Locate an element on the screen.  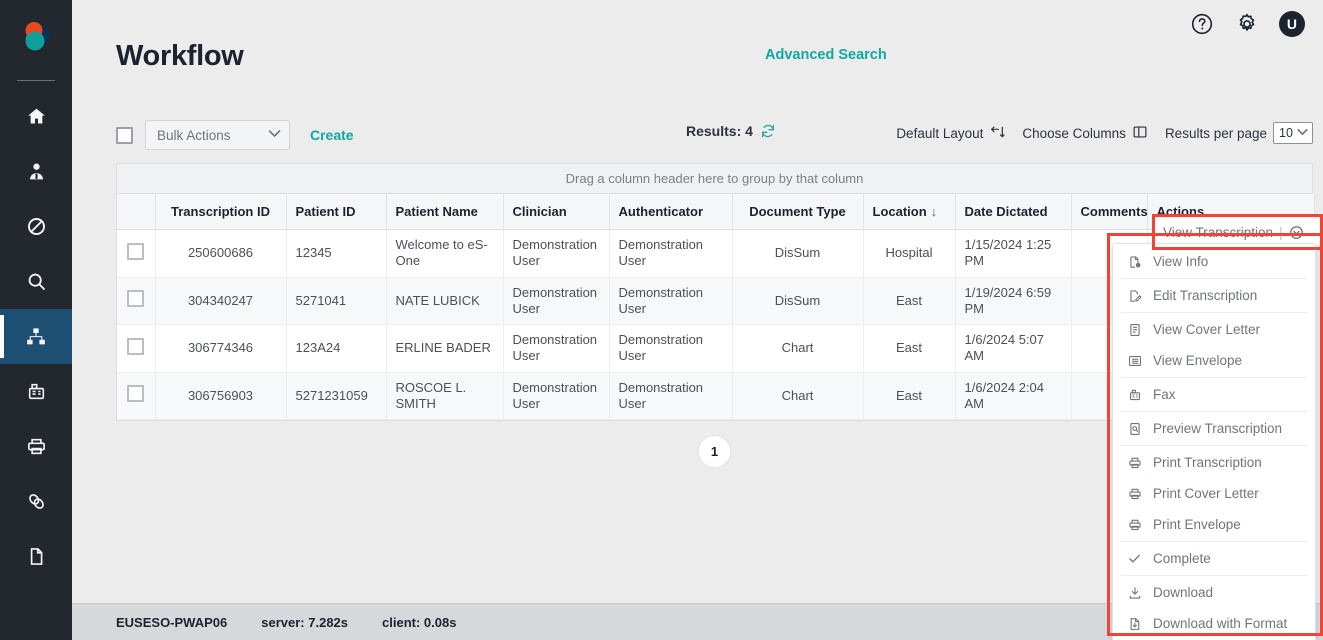
column-header-document-type: Document Type is located at coordinates (798, 212).